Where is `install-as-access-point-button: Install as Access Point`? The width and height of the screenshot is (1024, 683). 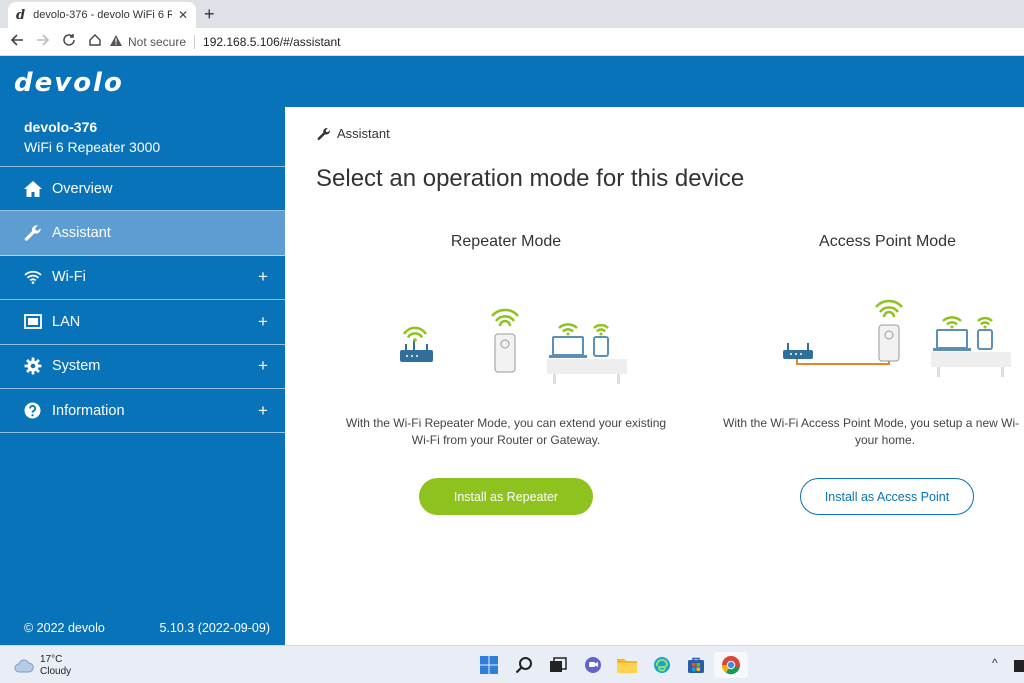
install-as-access-point-button: Install as Access Point is located at coordinates (887, 496).